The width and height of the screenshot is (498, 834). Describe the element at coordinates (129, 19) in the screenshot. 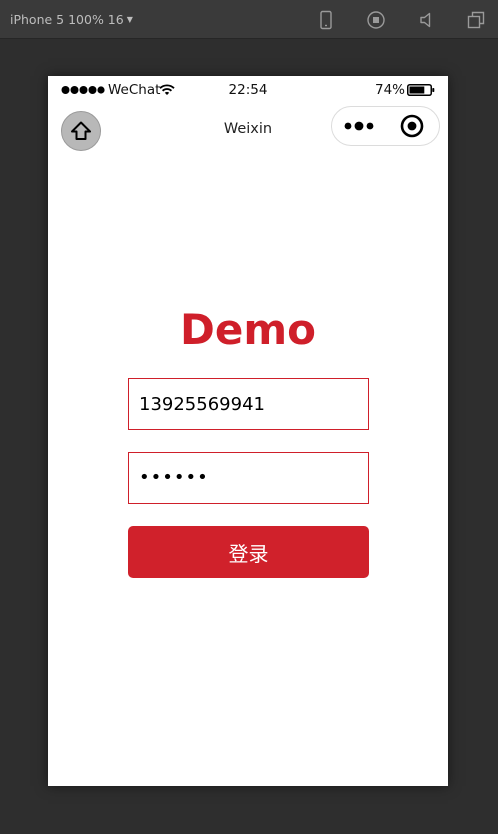

I see `caret-down-icon: ▼` at that location.